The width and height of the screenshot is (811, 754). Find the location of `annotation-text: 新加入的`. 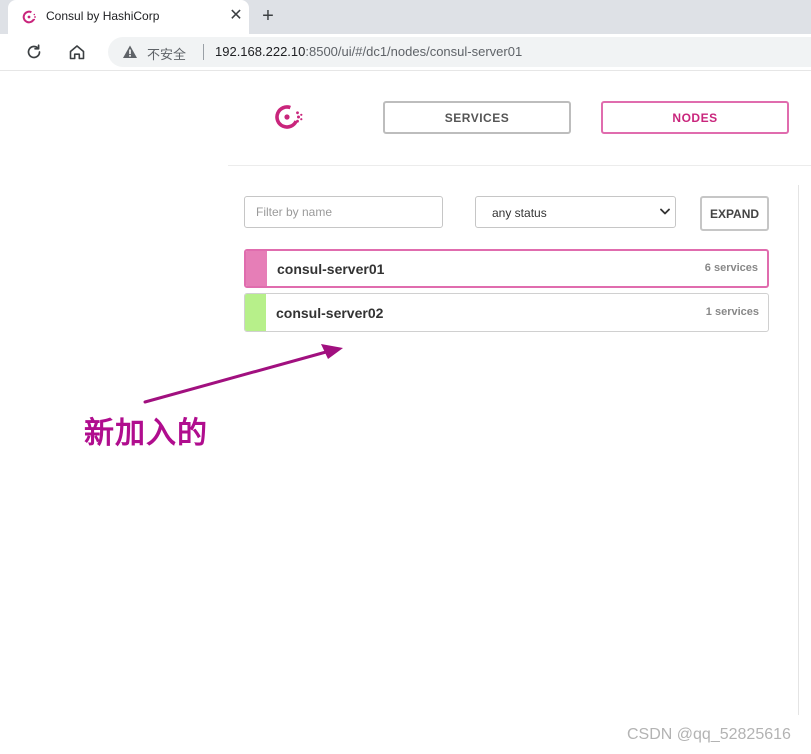

annotation-text: 新加入的 is located at coordinates (146, 433).